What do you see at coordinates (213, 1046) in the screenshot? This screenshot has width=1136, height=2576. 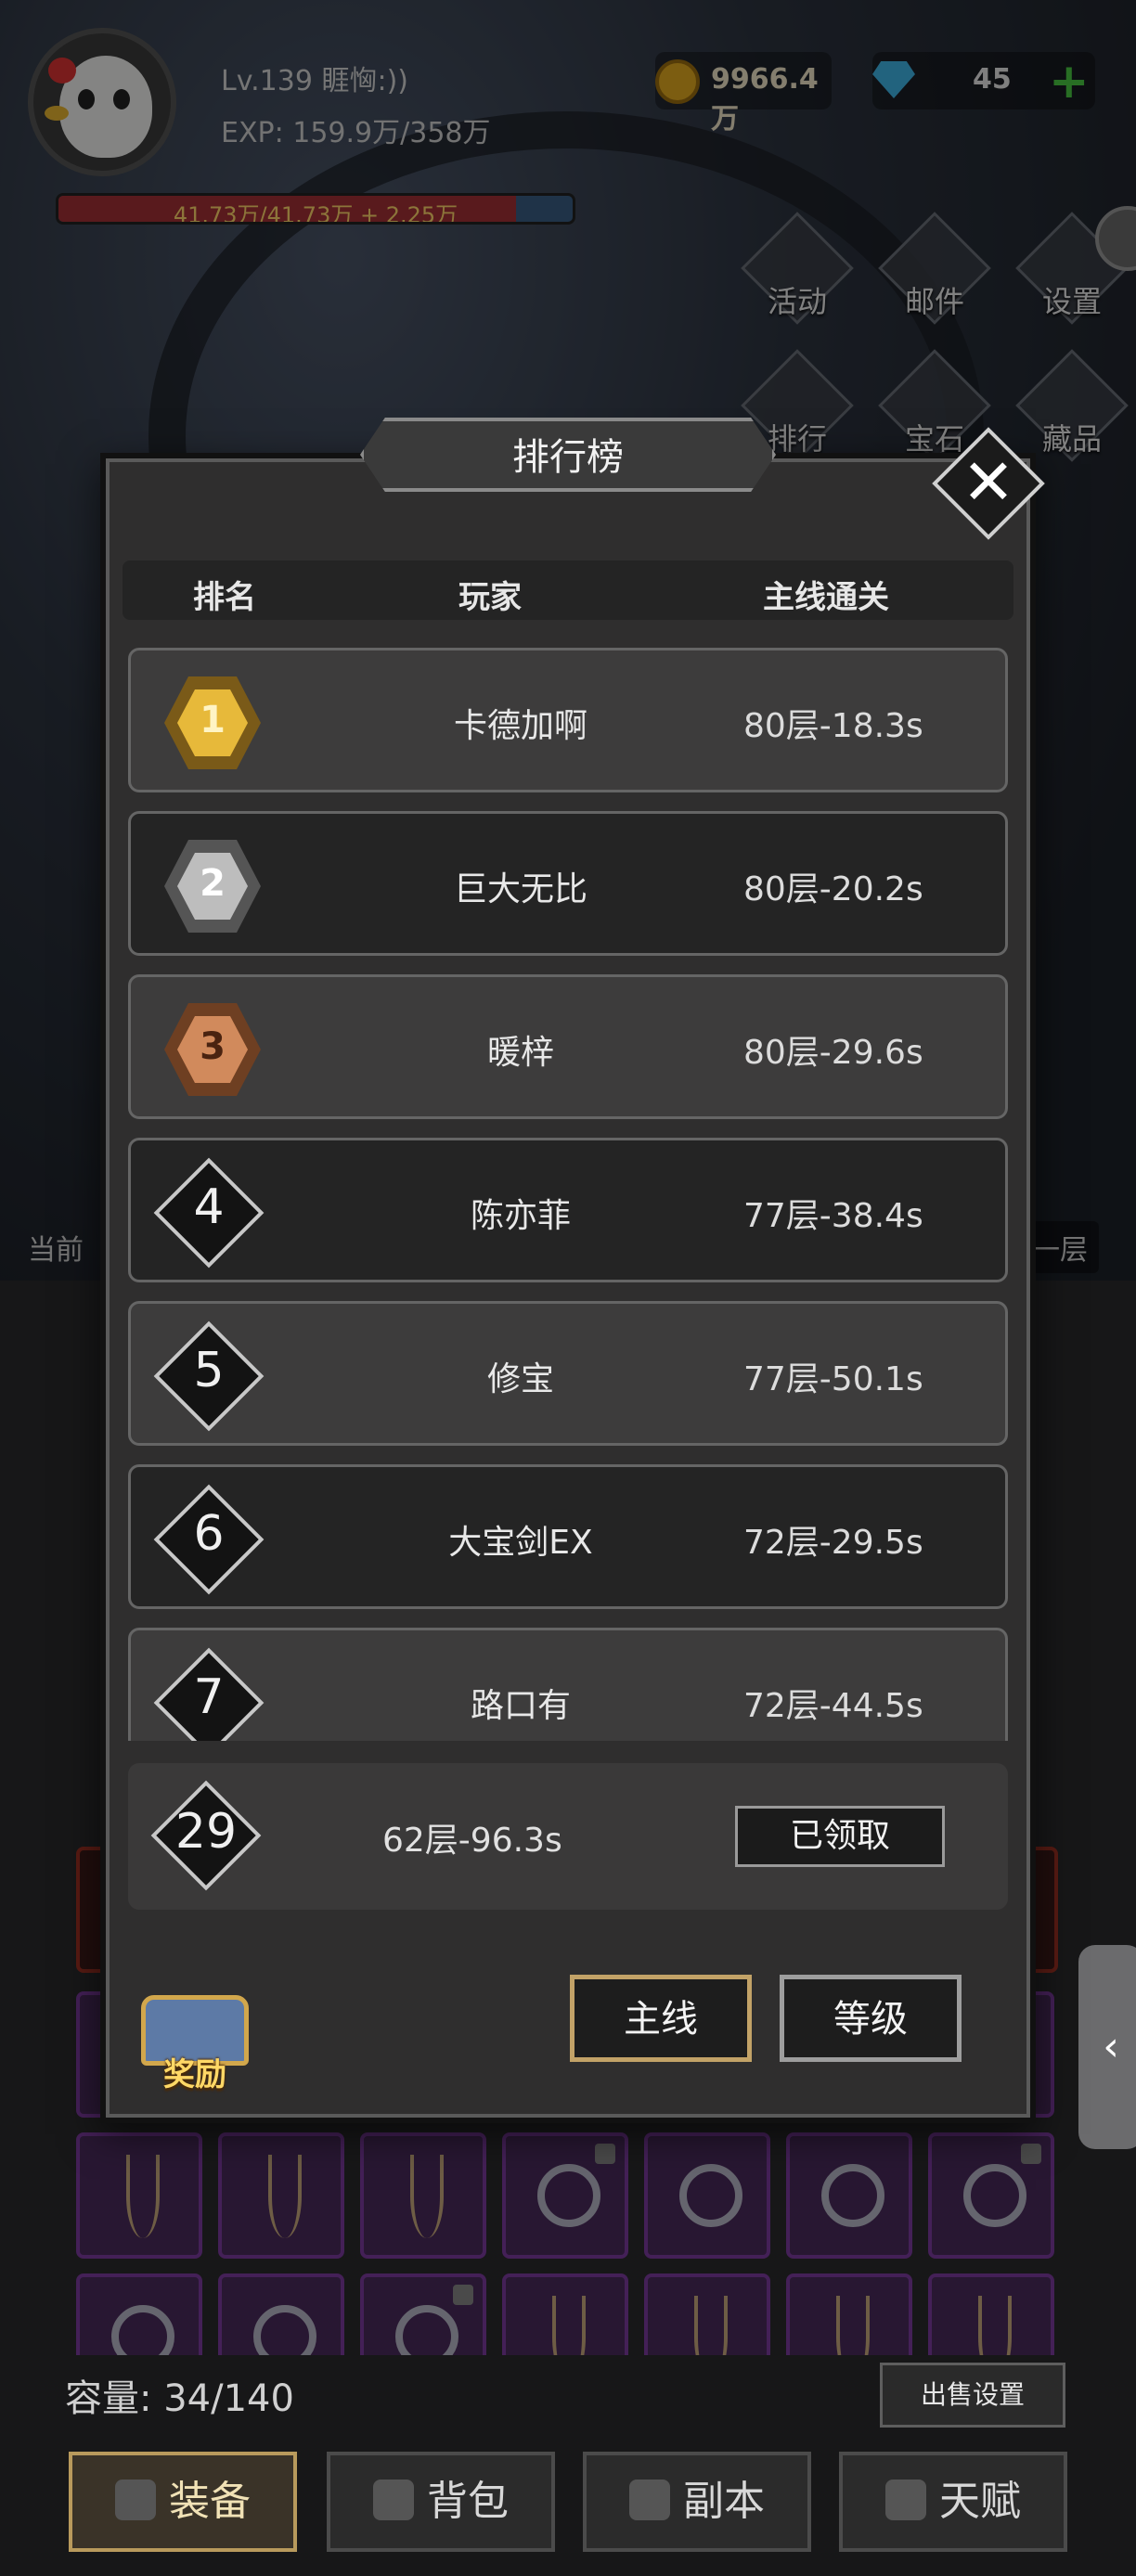 I see `rank-number: 3` at bounding box center [213, 1046].